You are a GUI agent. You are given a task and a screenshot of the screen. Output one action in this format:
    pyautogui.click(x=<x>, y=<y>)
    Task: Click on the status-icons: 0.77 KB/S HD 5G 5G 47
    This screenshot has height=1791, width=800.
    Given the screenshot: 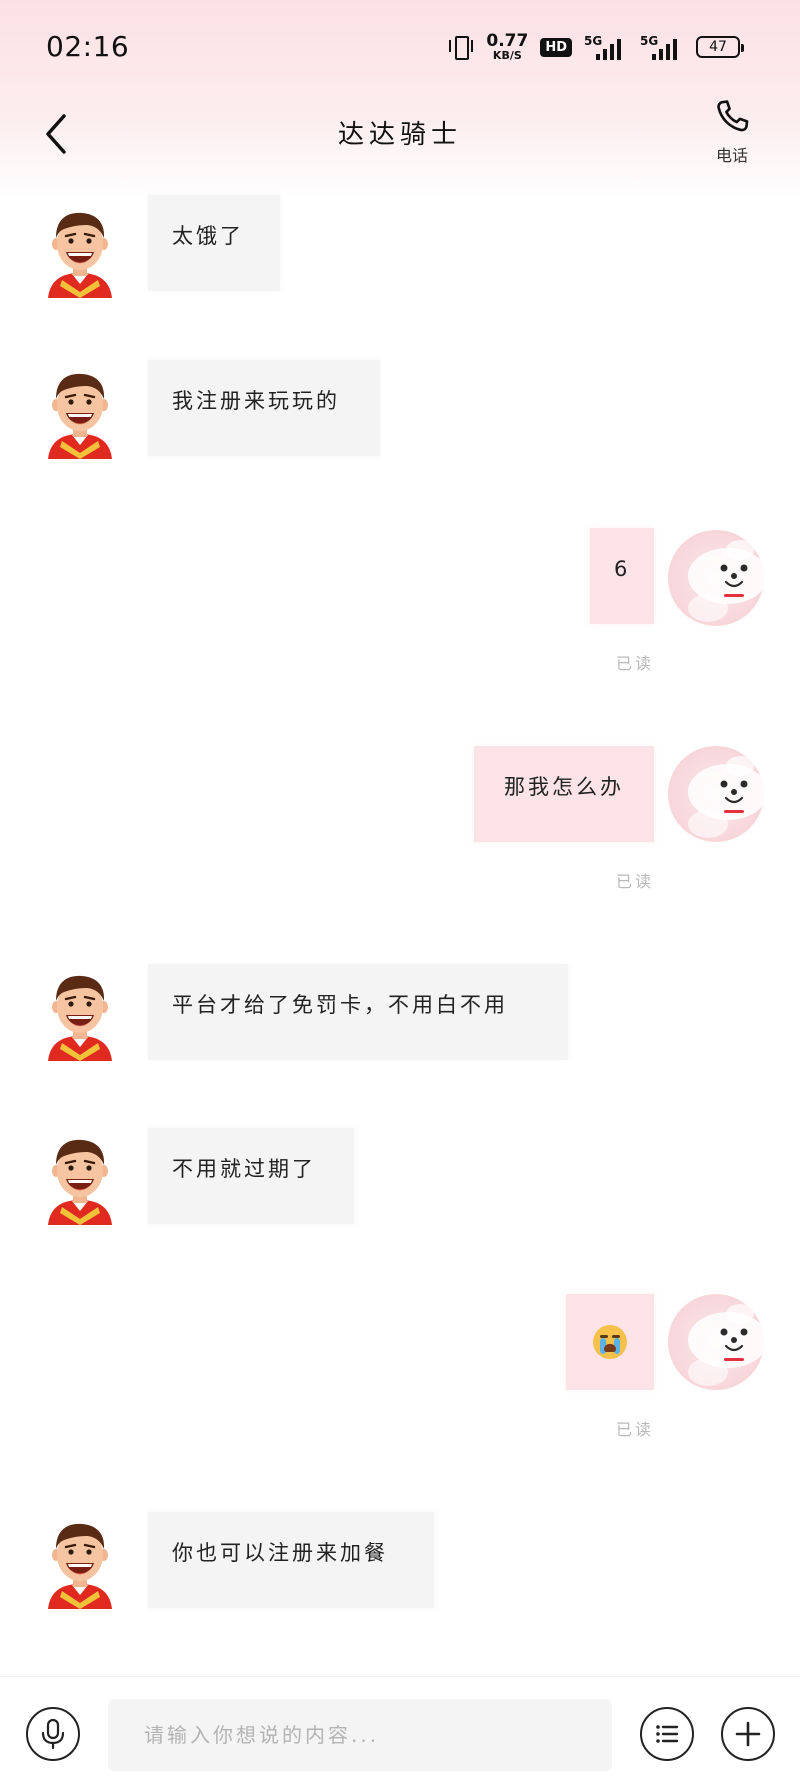 What is the action you would take?
    pyautogui.click(x=596, y=47)
    